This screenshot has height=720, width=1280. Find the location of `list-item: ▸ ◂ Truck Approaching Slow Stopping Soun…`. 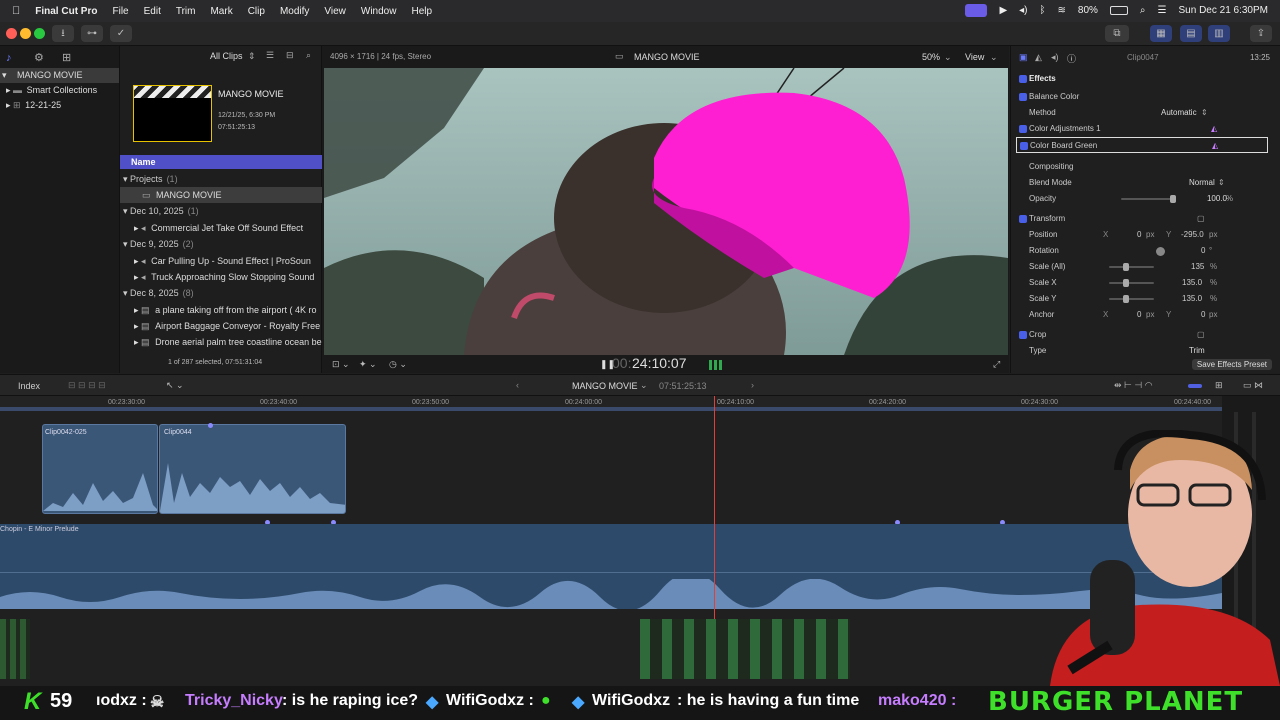

list-item: ▸ ◂ Truck Approaching Slow Stopping Soun… is located at coordinates (221, 277).